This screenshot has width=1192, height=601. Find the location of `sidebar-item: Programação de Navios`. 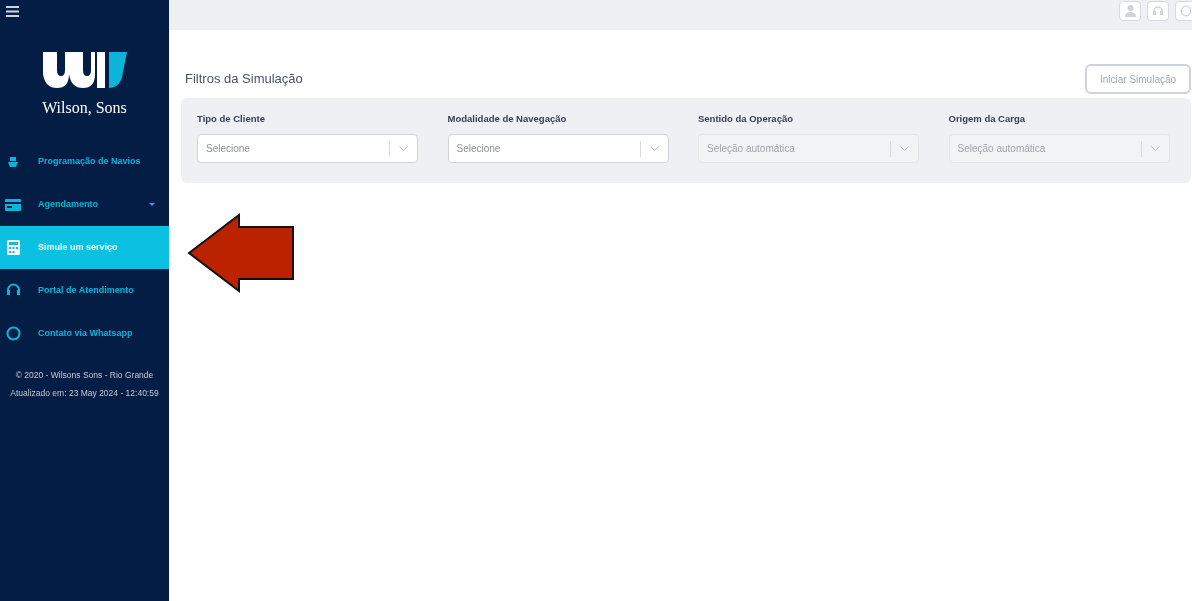

sidebar-item: Programação de Navios is located at coordinates (84, 161).